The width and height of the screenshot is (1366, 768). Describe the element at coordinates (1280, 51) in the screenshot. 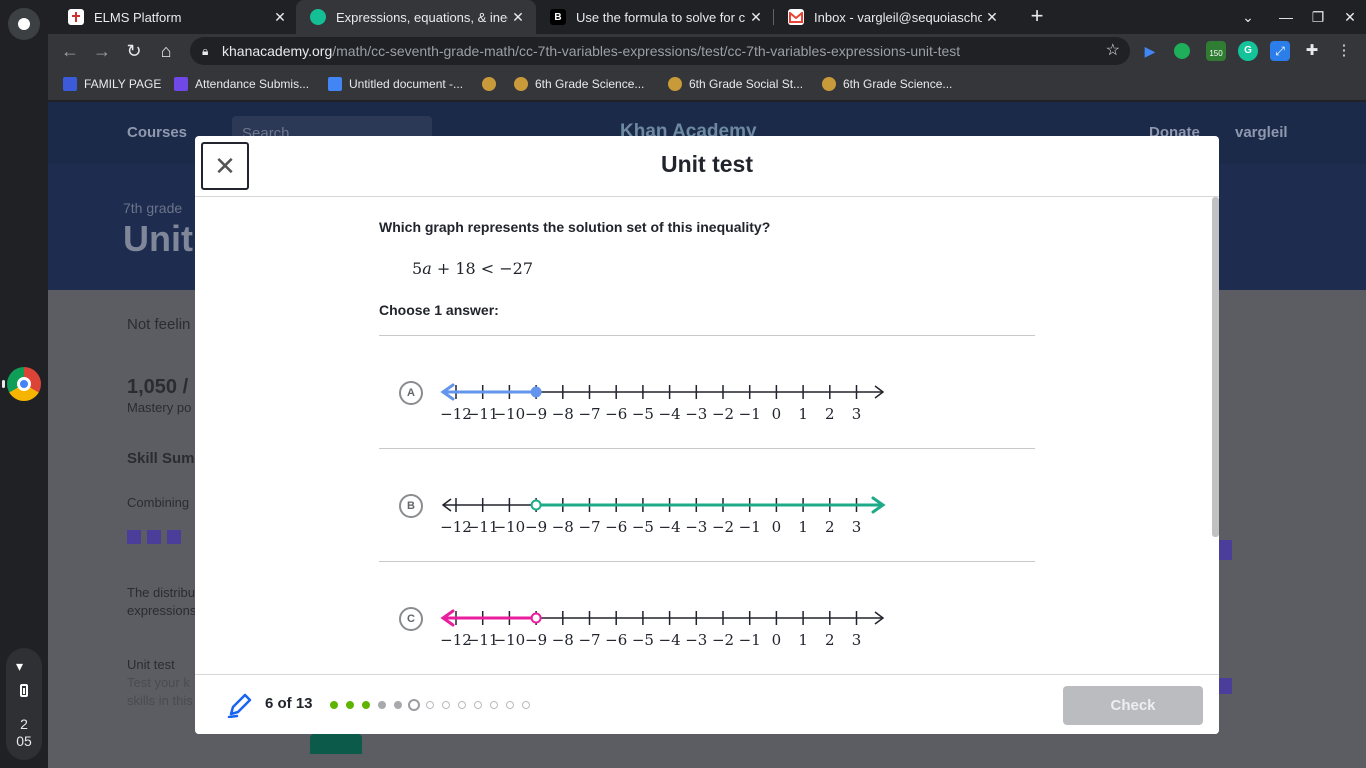

I see `resize-extension-icon: ⤢` at that location.